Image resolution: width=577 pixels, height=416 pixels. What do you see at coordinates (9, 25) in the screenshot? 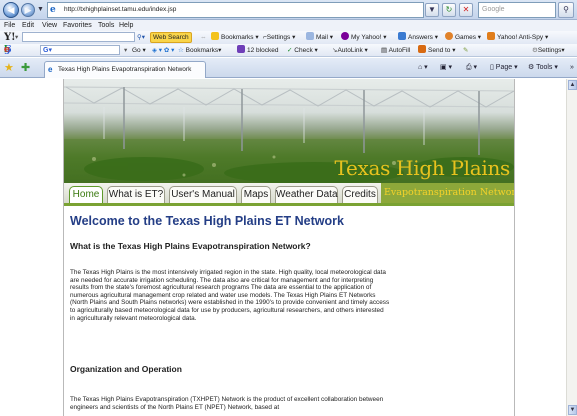
I see `menu-file: File` at bounding box center [9, 25].